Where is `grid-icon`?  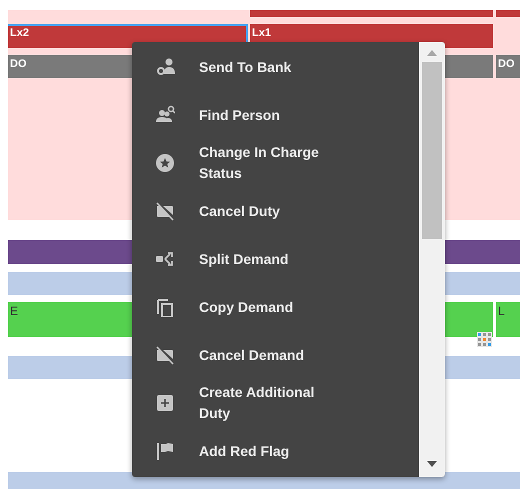
grid-icon is located at coordinates (484, 339).